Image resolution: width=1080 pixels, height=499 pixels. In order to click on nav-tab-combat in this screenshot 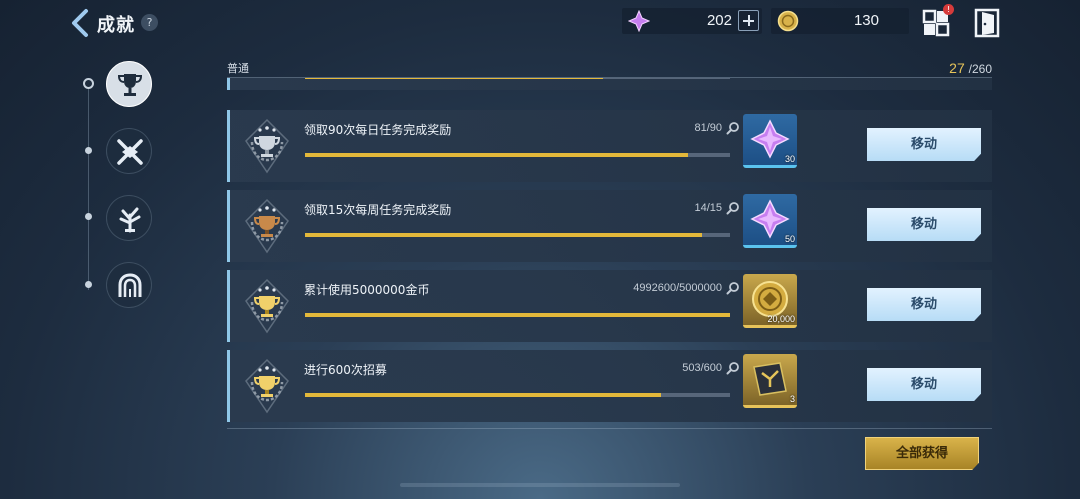, I will do `click(129, 151)`.